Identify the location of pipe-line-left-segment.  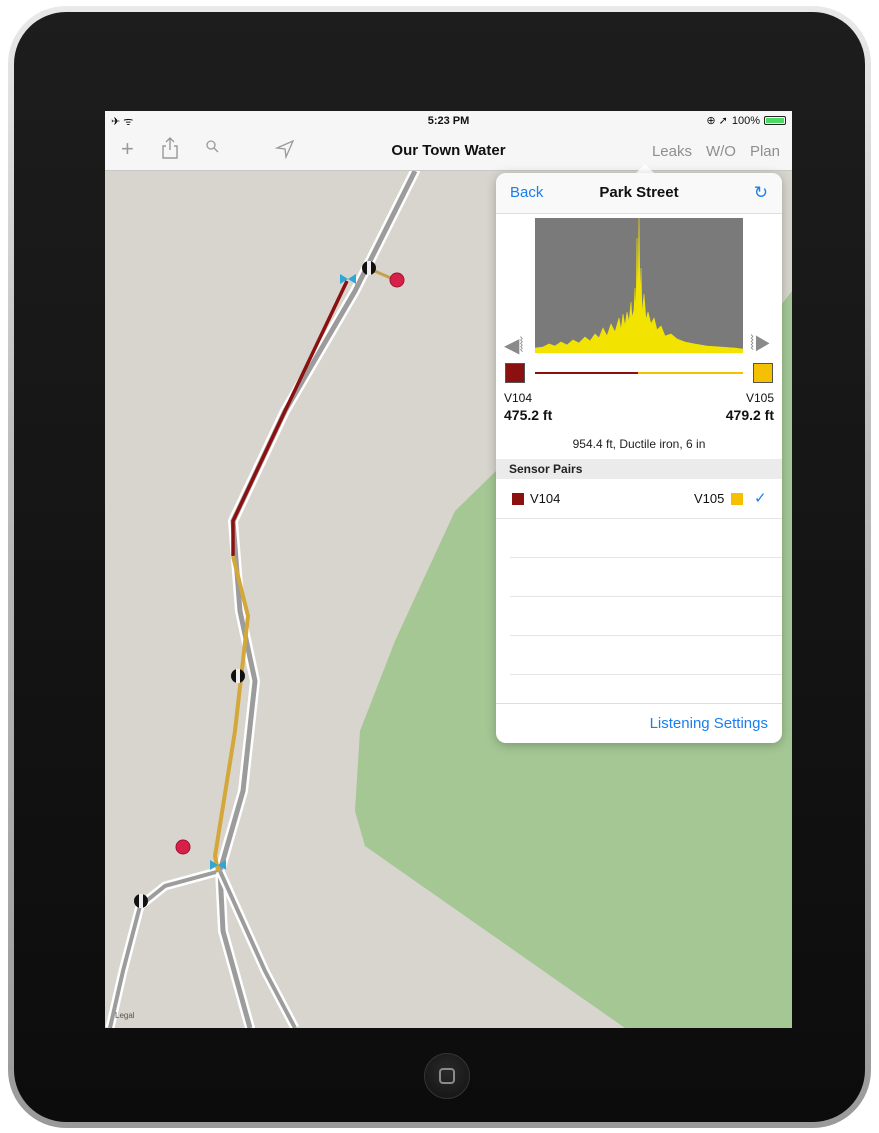
(586, 373).